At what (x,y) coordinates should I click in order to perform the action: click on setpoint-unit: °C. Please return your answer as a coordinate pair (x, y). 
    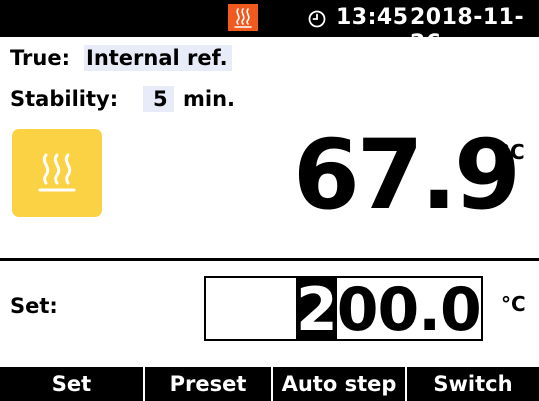
    Looking at the image, I should click on (513, 304).